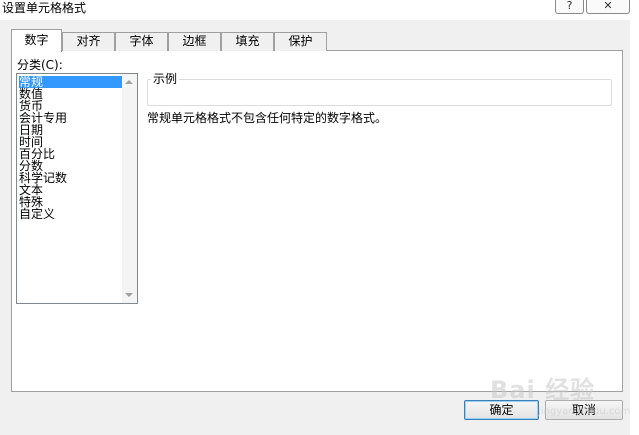  What do you see at coordinates (129, 82) in the screenshot?
I see `scroll-up-arrow-icon` at bounding box center [129, 82].